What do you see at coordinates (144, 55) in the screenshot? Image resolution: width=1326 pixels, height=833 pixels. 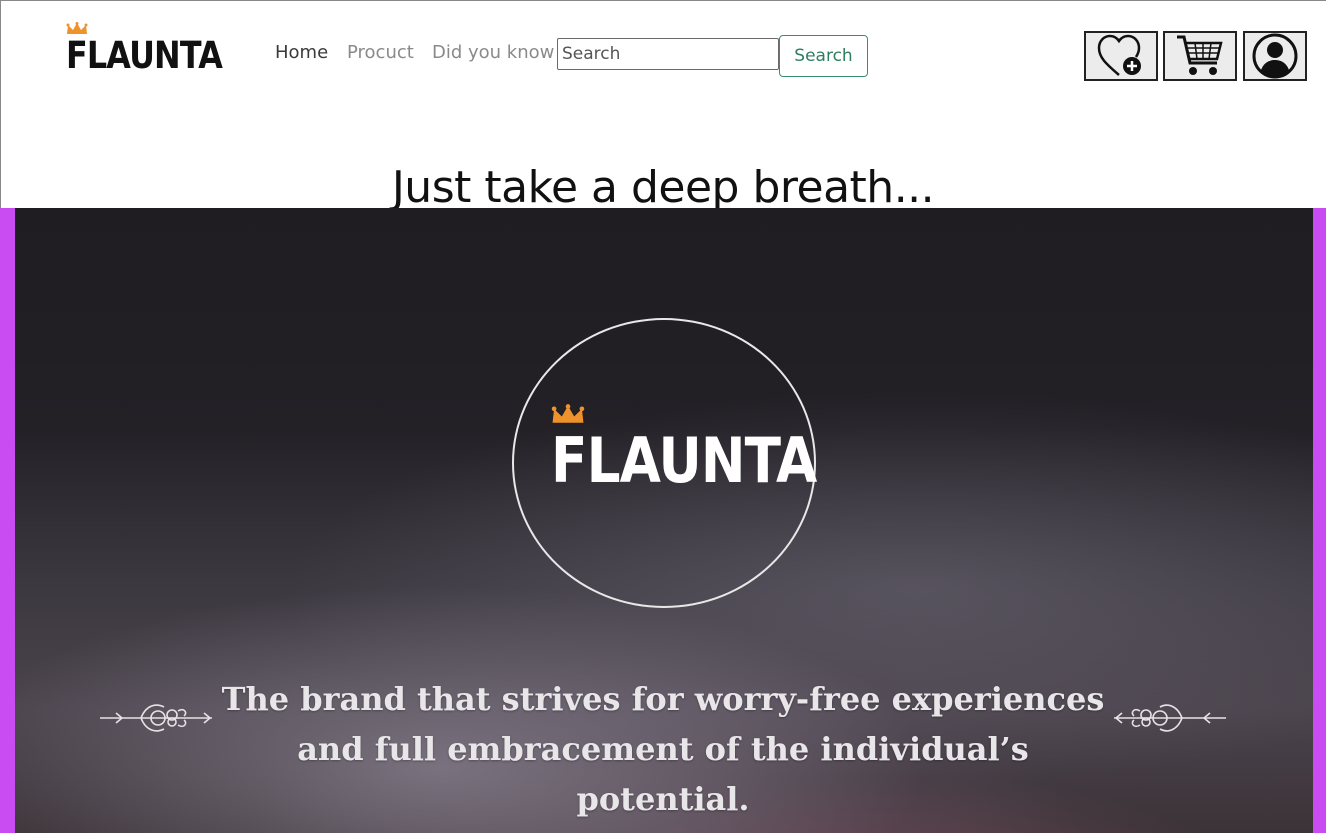 I see `brand-name: FLAUNTA` at bounding box center [144, 55].